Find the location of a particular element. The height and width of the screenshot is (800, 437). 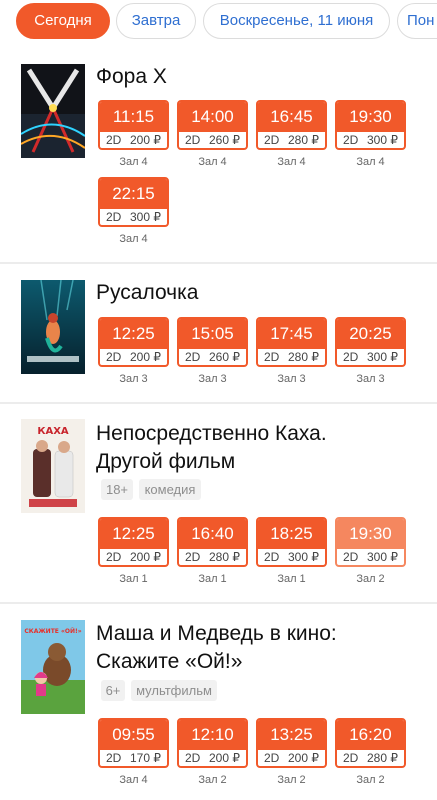

movie-4-poster: СКАЖИТЕ «ОЙ!» is located at coordinates (53, 667).